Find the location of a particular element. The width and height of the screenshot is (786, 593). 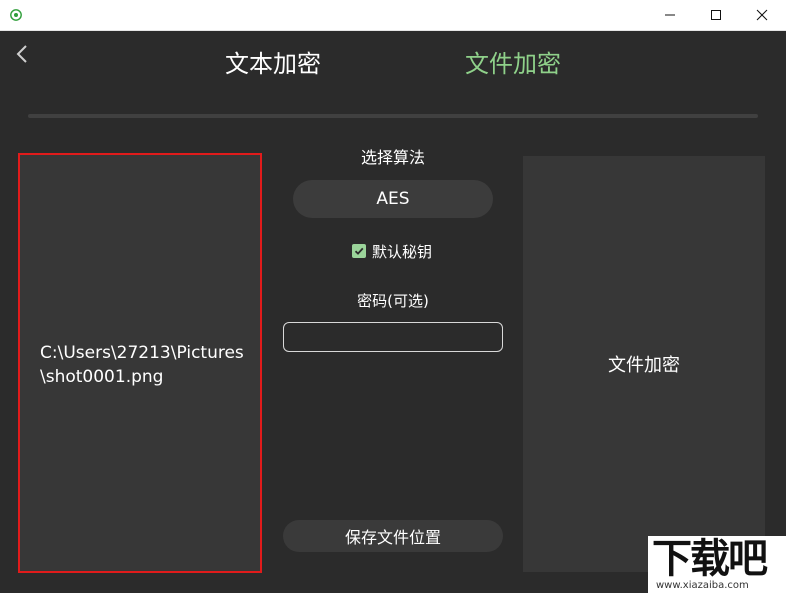

algorithm-label: 选择算法 is located at coordinates (392, 157).